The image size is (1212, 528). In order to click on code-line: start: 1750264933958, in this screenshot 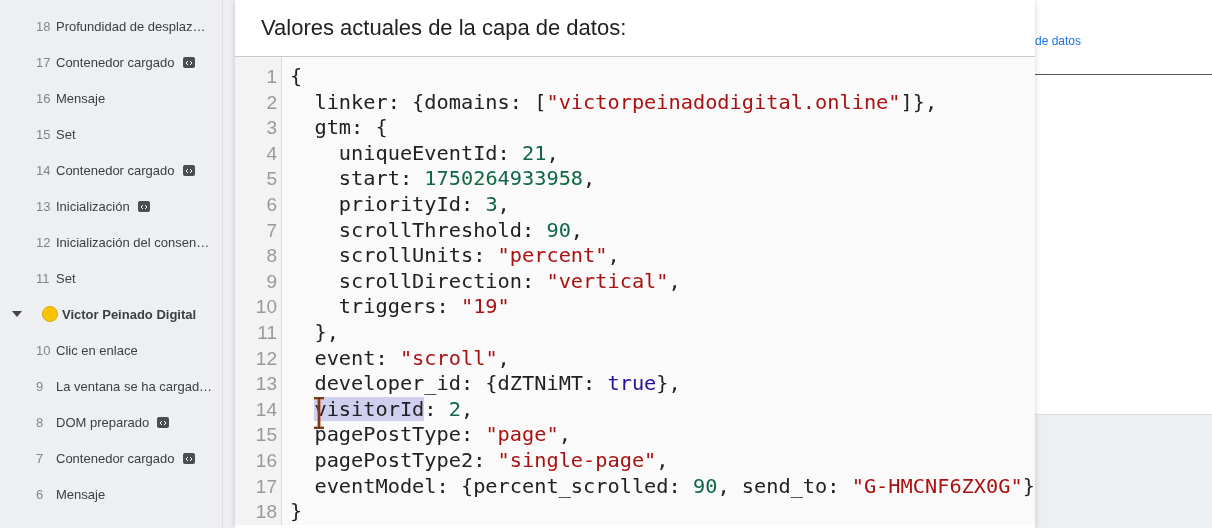, I will do `click(467, 179)`.